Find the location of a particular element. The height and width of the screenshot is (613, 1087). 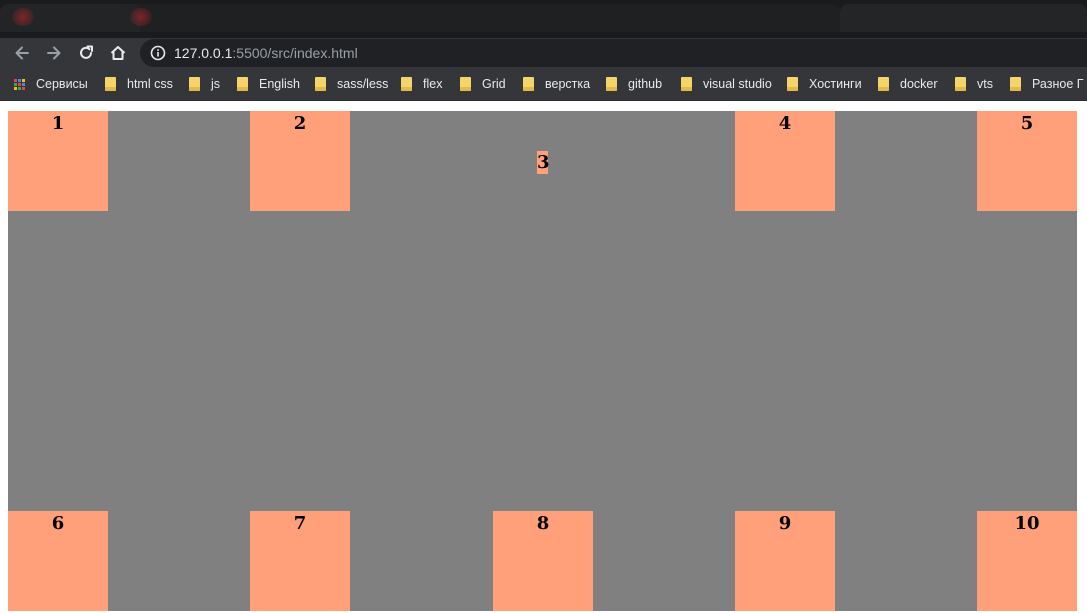

bookmark-label: github is located at coordinates (645, 84).